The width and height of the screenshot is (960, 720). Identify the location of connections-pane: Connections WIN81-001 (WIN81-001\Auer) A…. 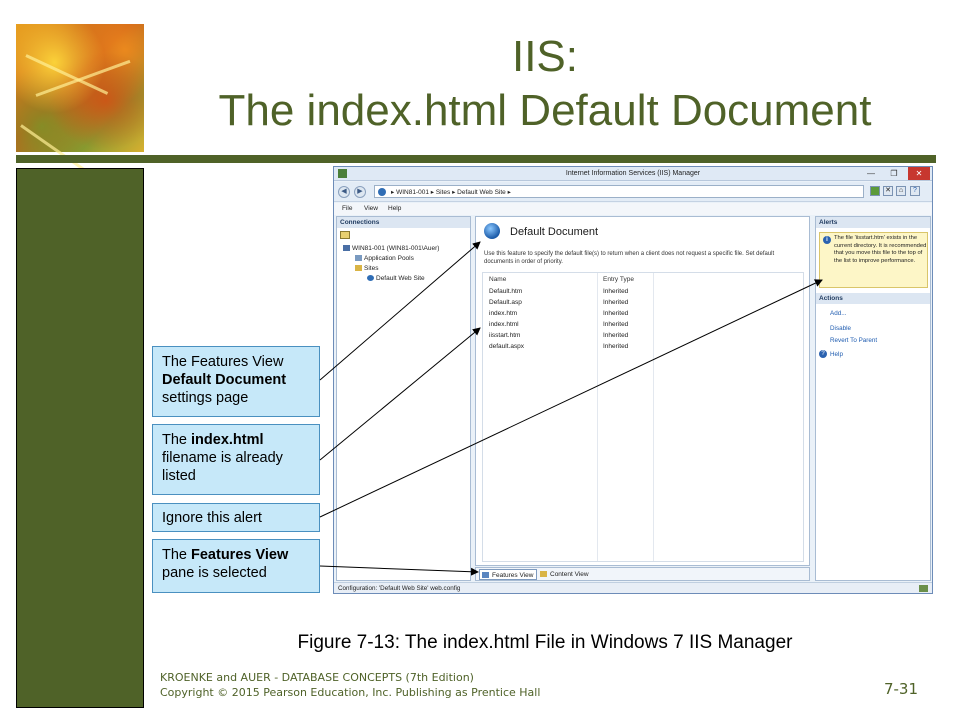
(403, 398).